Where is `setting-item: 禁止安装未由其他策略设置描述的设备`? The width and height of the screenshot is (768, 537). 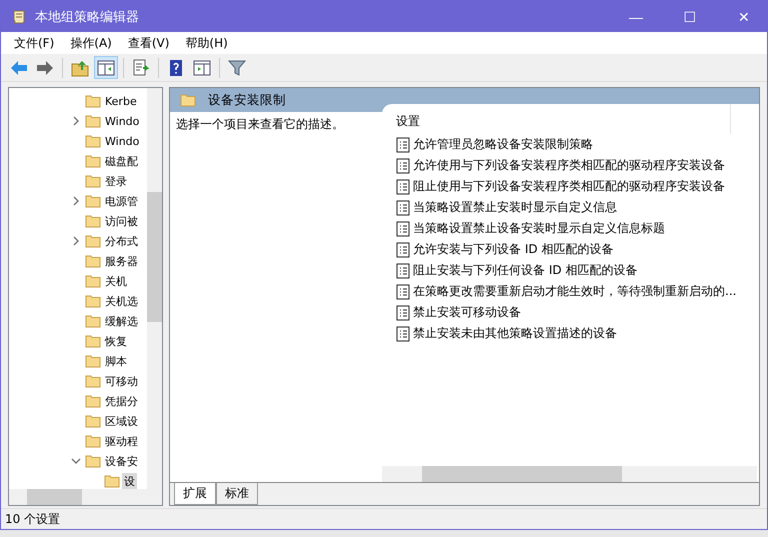
setting-item: 禁止安装未由其他策略设置描述的设备 is located at coordinates (515, 333).